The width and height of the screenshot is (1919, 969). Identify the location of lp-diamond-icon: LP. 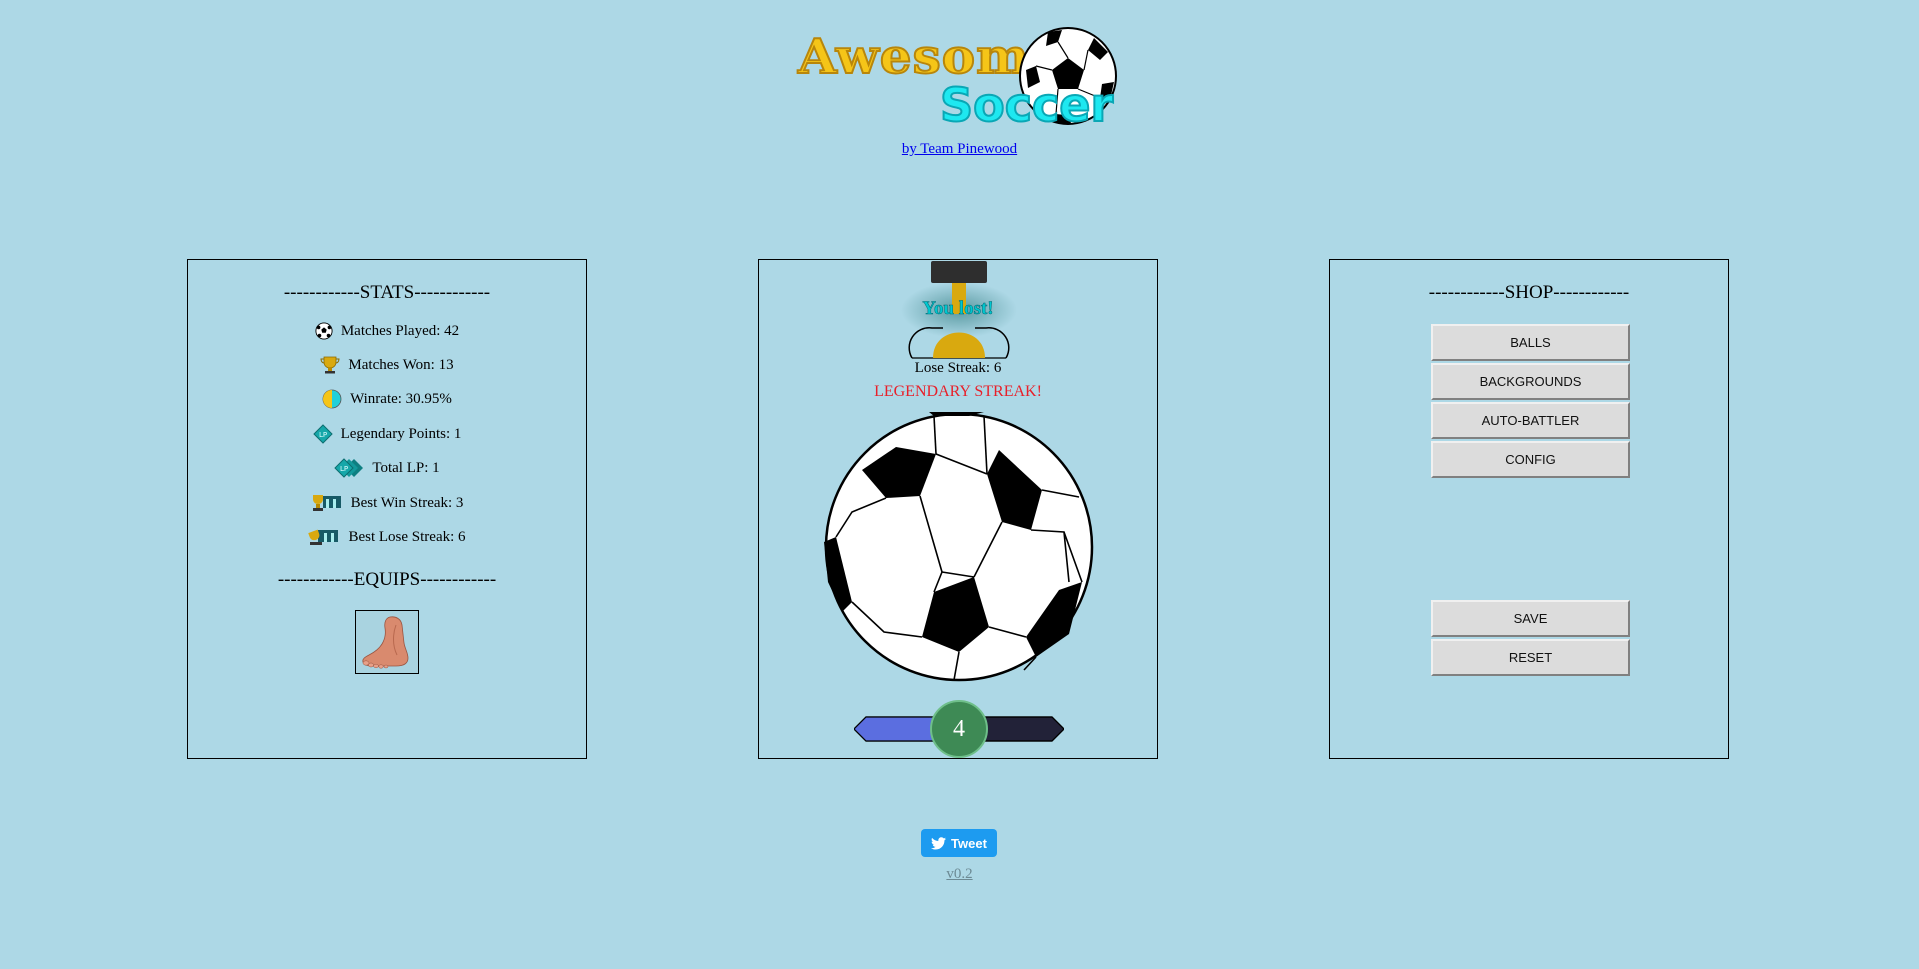
(322, 434).